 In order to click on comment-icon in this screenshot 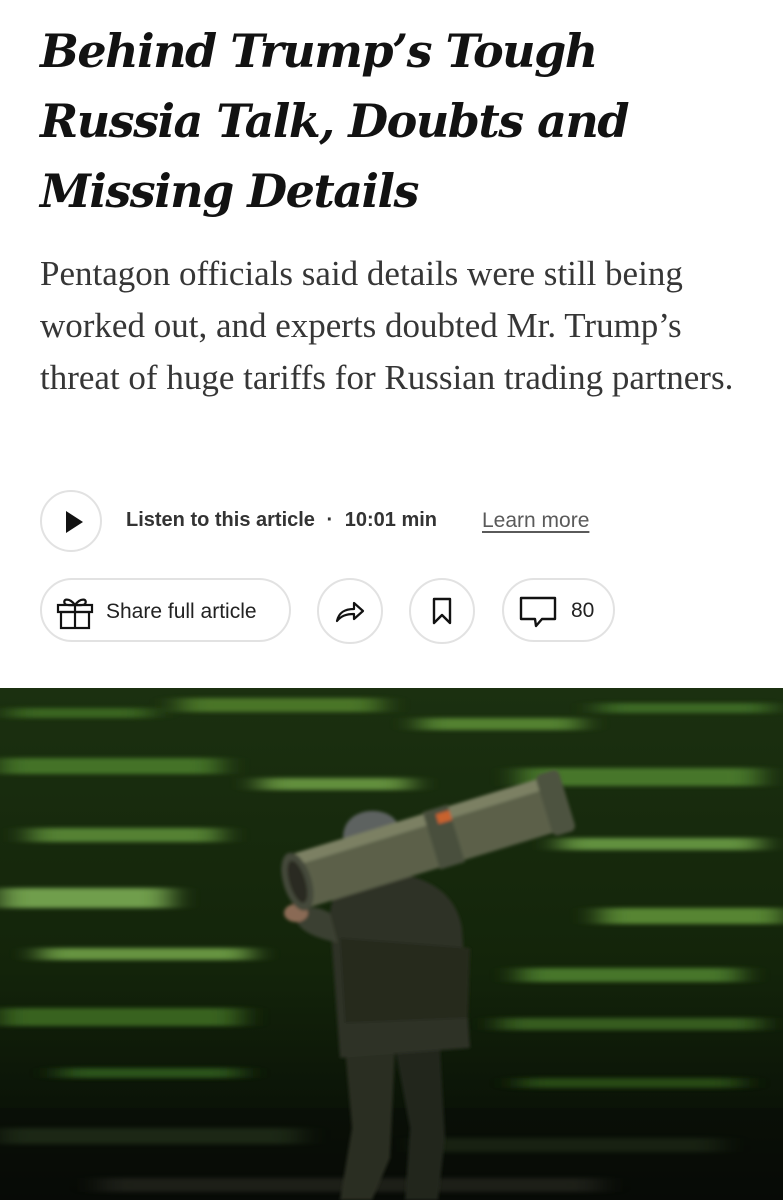, I will do `click(538, 612)`.